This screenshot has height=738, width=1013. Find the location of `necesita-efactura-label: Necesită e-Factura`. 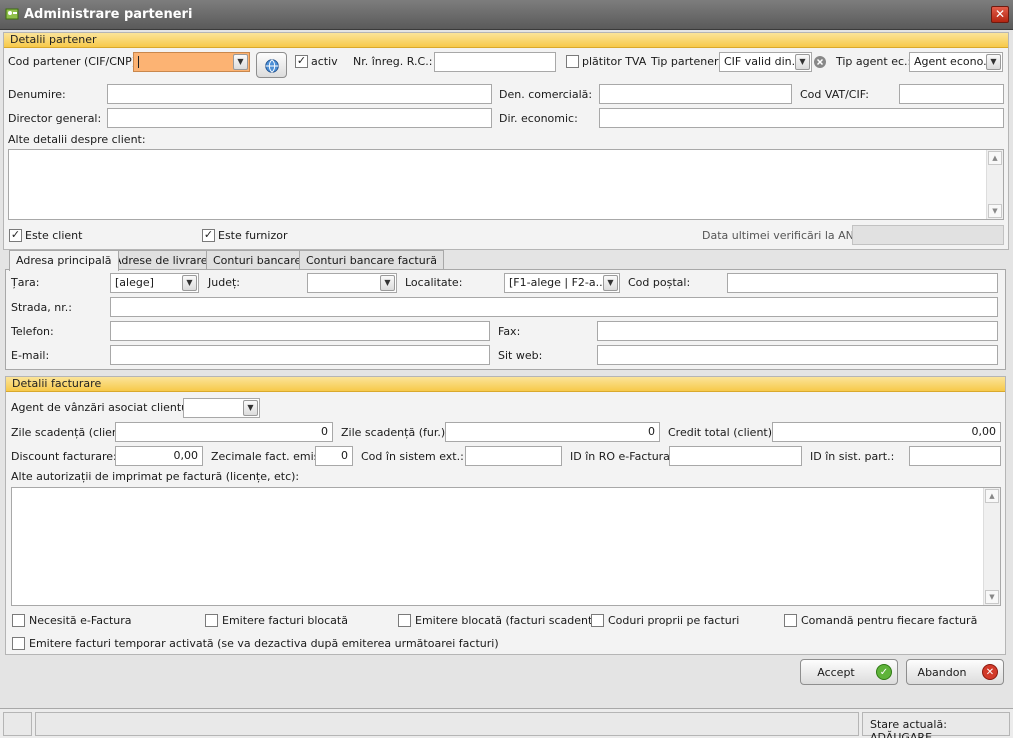

necesita-efactura-label: Necesită e-Factura is located at coordinates (80, 620).